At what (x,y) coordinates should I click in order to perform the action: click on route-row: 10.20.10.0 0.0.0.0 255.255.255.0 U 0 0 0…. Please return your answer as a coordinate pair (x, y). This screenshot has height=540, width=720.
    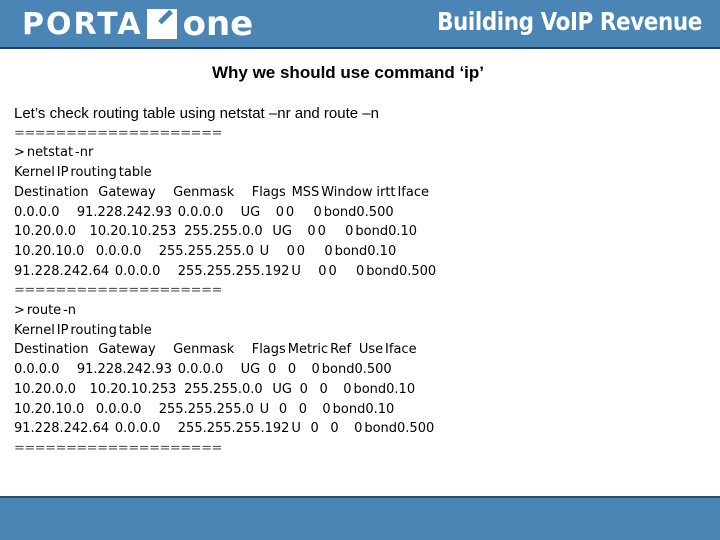
    Looking at the image, I should click on (204, 409).